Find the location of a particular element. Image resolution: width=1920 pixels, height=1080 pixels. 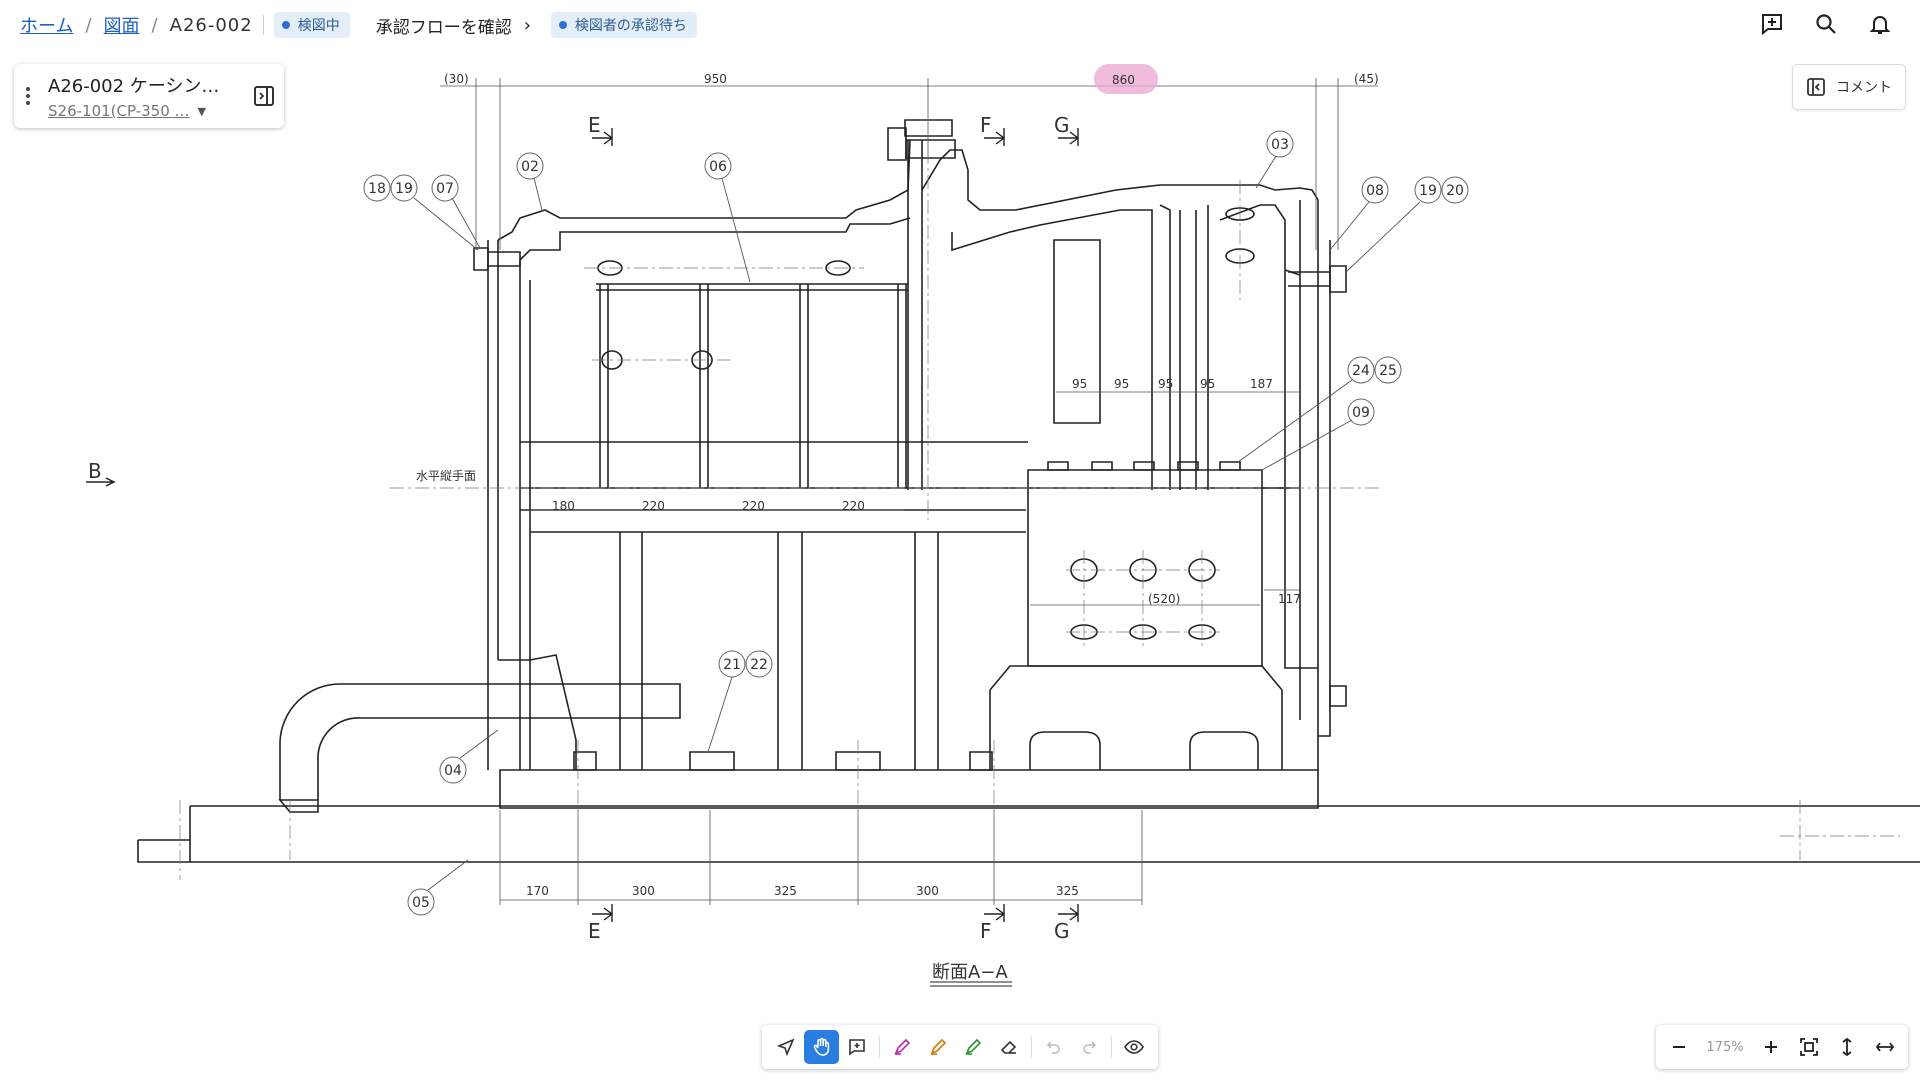

eye-icon is located at coordinates (1134, 1047).